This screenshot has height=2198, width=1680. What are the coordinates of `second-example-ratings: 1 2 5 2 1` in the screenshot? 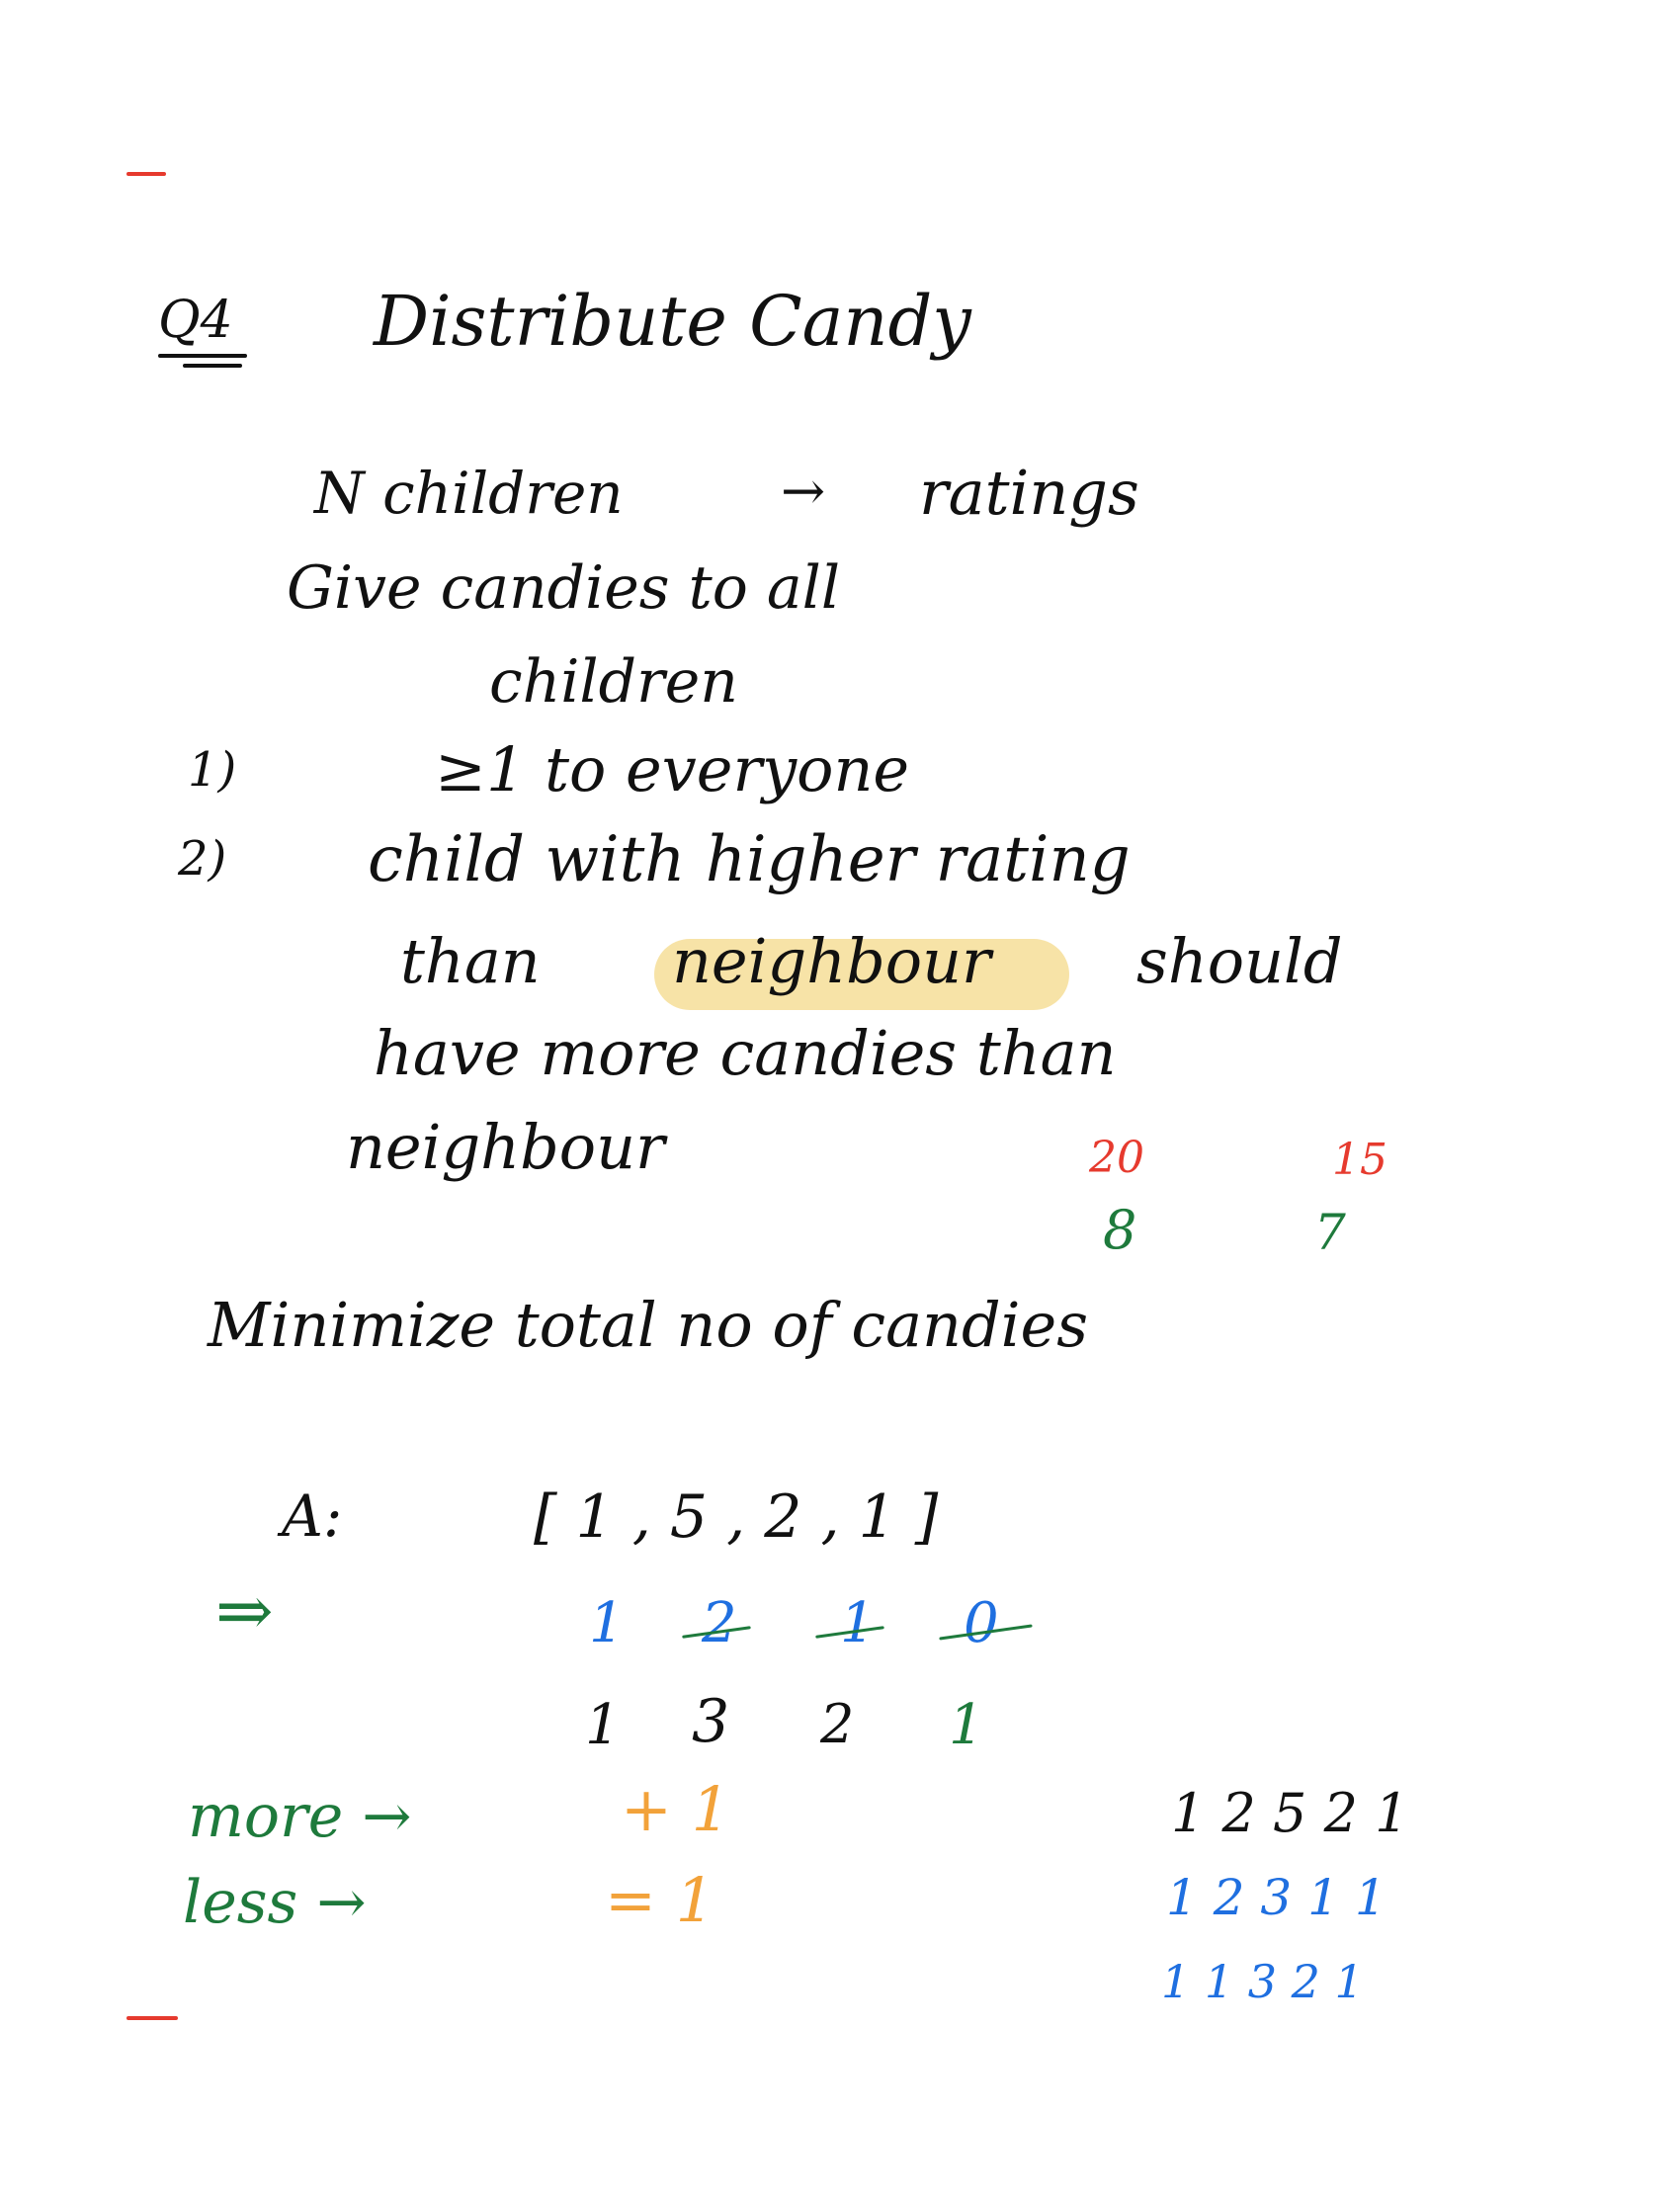 It's located at (1290, 1813).